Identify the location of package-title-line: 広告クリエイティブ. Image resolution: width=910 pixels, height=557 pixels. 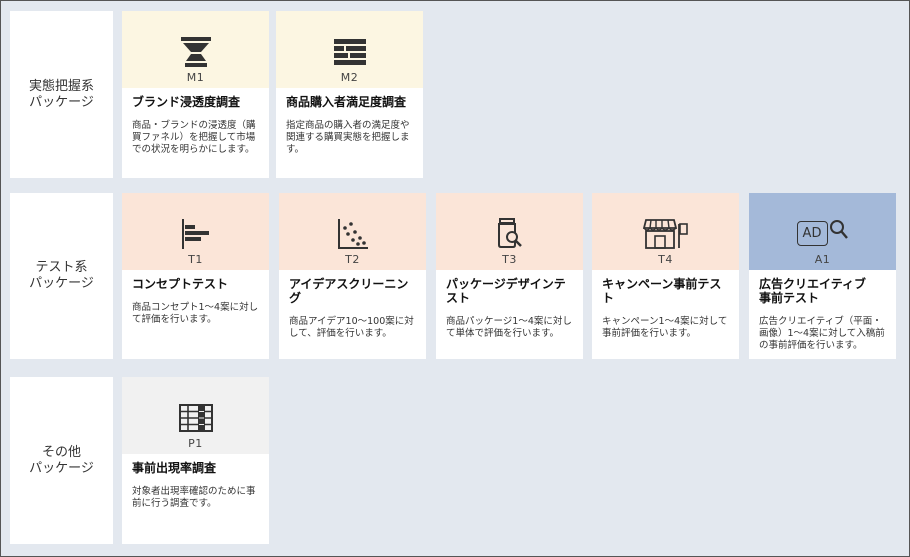
(813, 284).